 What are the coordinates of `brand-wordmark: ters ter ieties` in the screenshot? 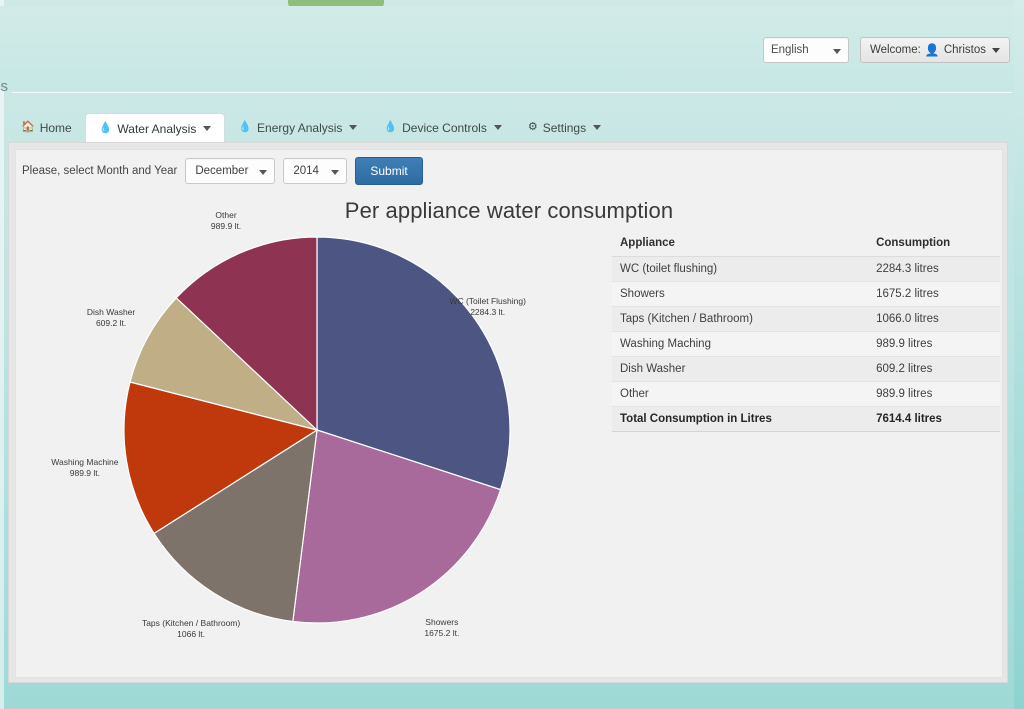 It's located at (4, 69).